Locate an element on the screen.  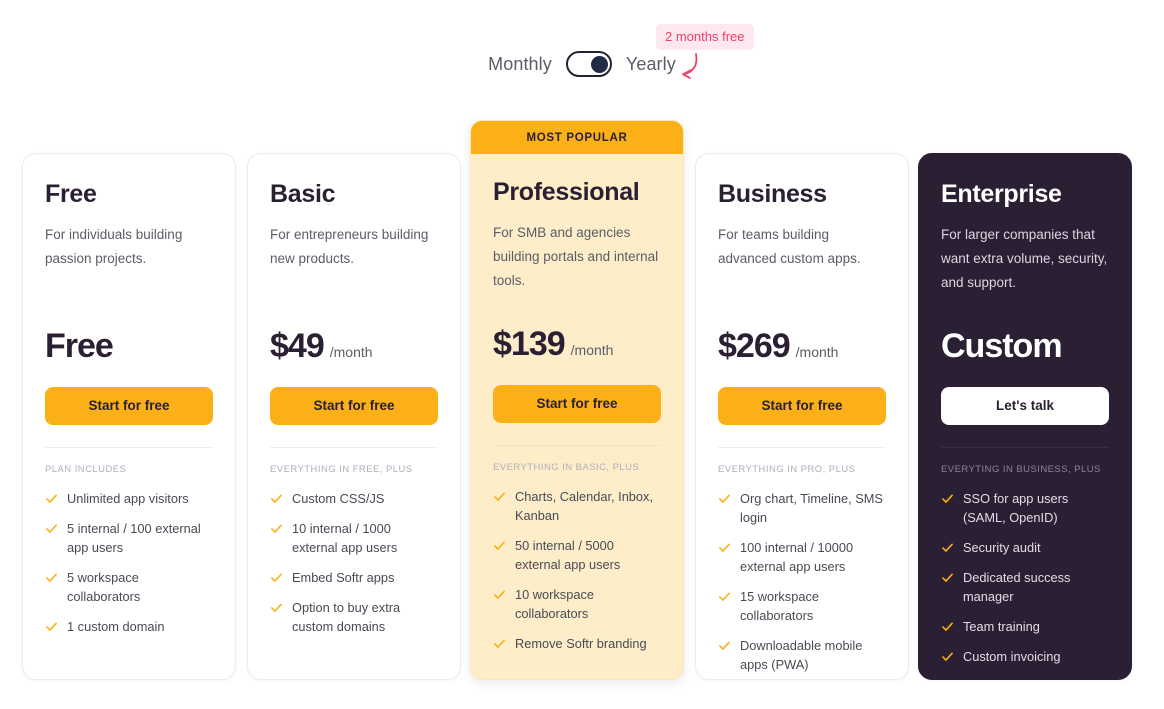
most-popular-ribbon: MOST POPULAR is located at coordinates (577, 137).